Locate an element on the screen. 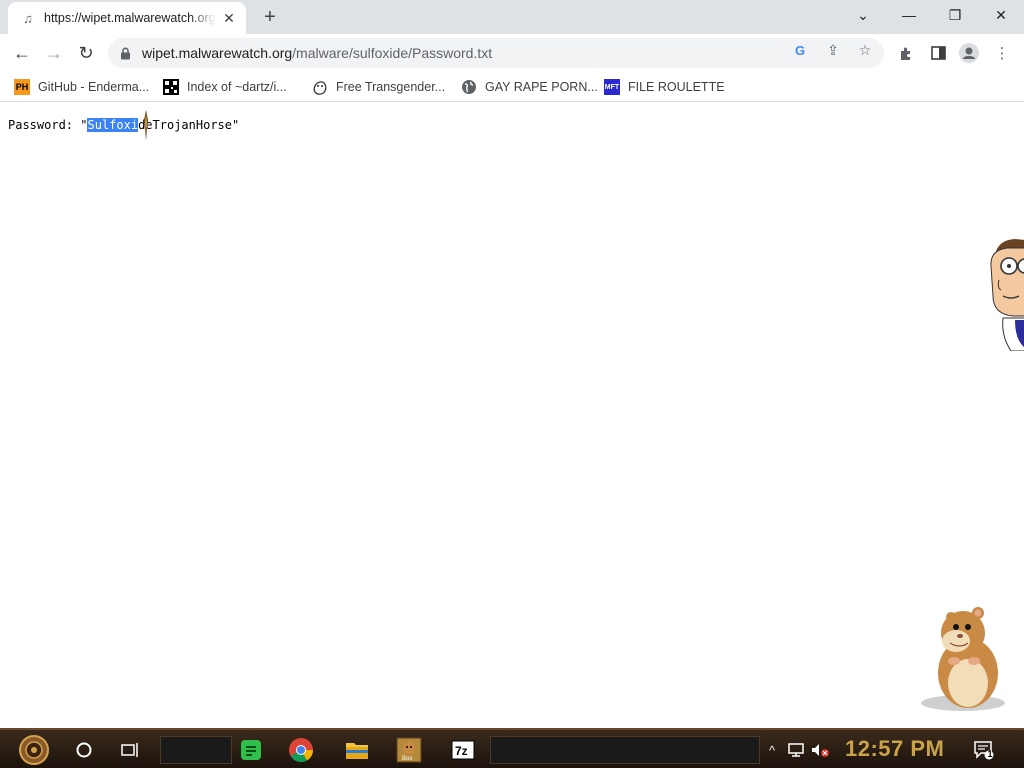 This screenshot has height=768, width=1024. restore-button: ❐ is located at coordinates (955, 15).